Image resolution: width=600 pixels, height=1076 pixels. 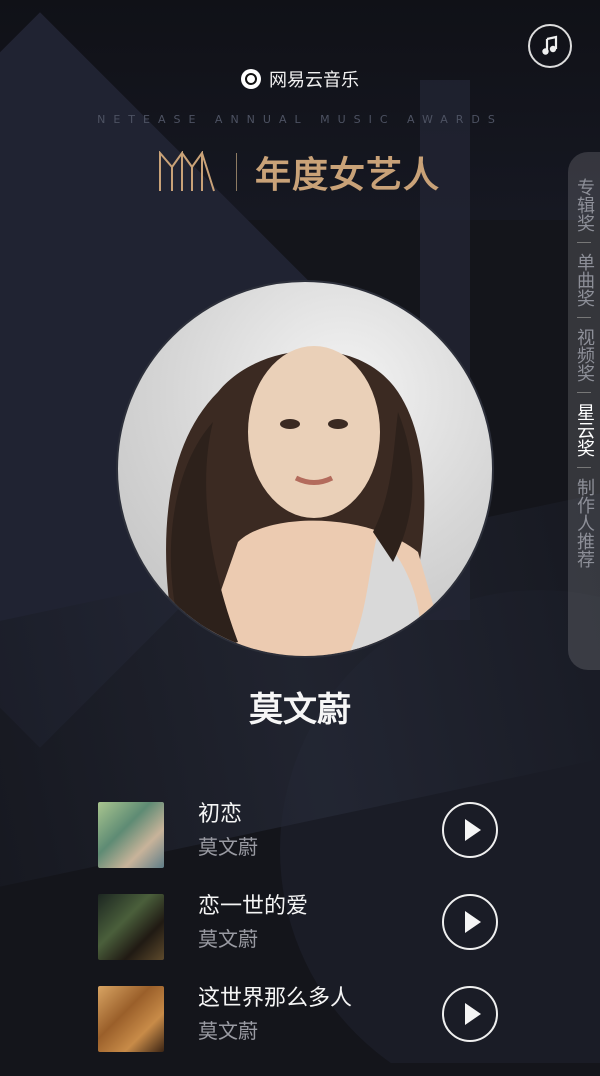 What do you see at coordinates (584, 430) in the screenshot?
I see `nav-item-nebula-award: 星云奖` at bounding box center [584, 430].